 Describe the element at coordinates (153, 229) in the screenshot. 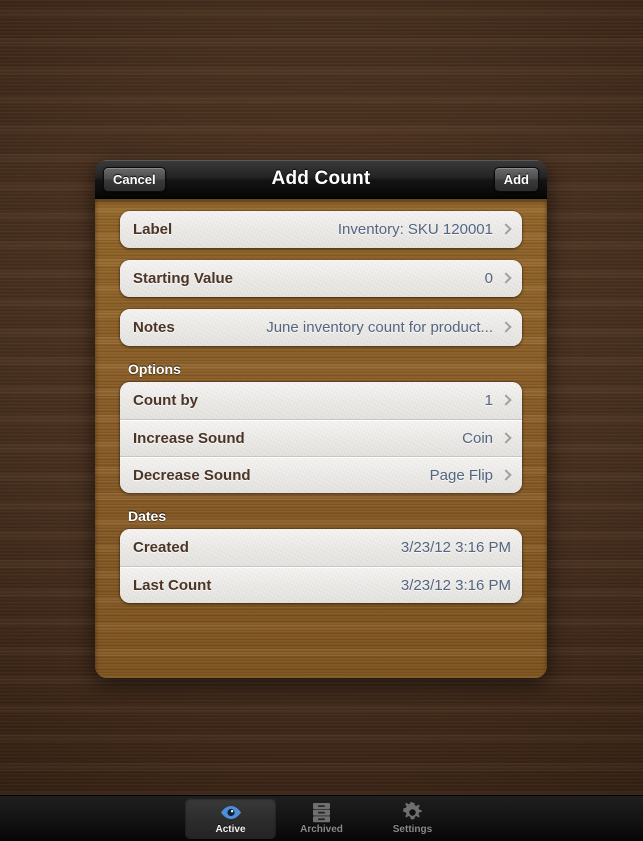

I see `row-label-title: Label` at that location.